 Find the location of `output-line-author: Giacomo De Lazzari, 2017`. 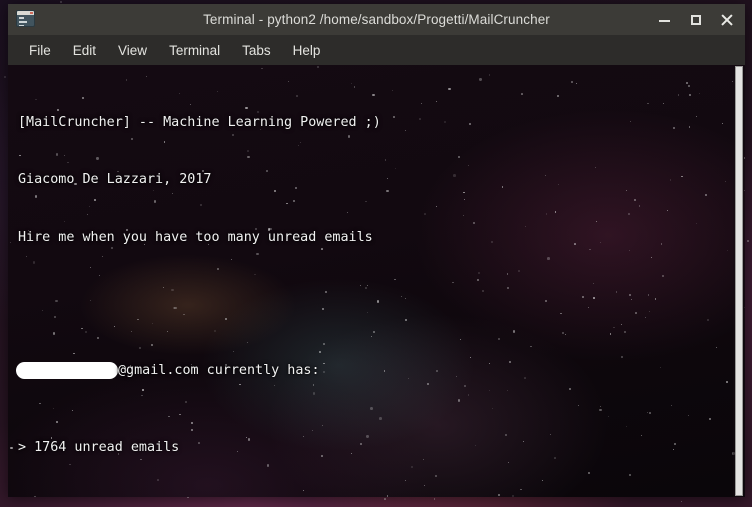

output-line-author: Giacomo De Lazzari, 2017 is located at coordinates (115, 180).